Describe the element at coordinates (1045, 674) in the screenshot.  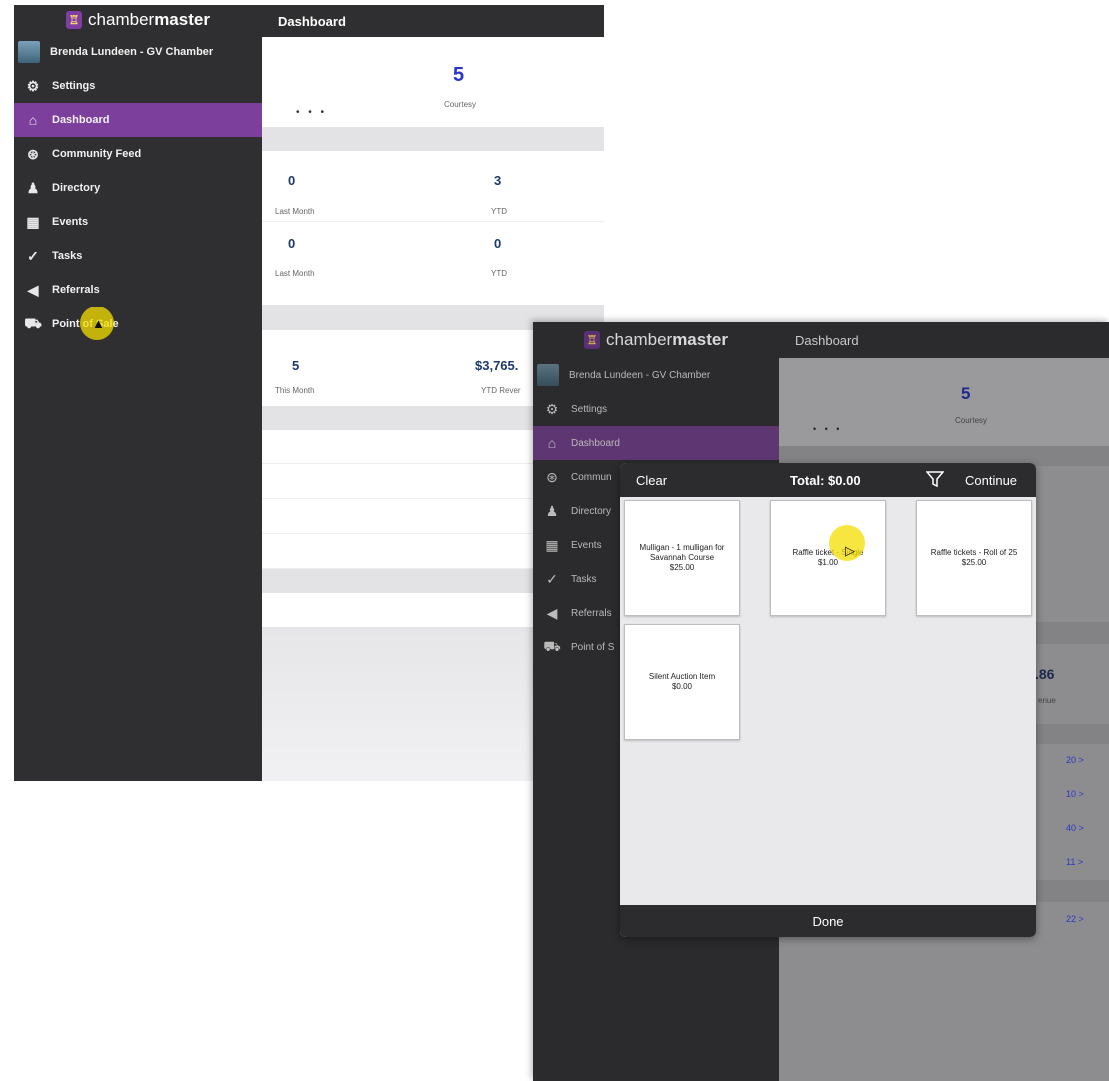
I see `partial-revenue-value: .86` at that location.